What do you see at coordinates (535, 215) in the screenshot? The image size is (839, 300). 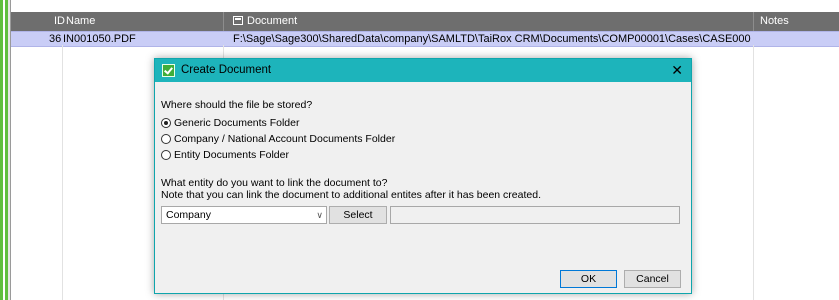 I see `entity-text-field` at bounding box center [535, 215].